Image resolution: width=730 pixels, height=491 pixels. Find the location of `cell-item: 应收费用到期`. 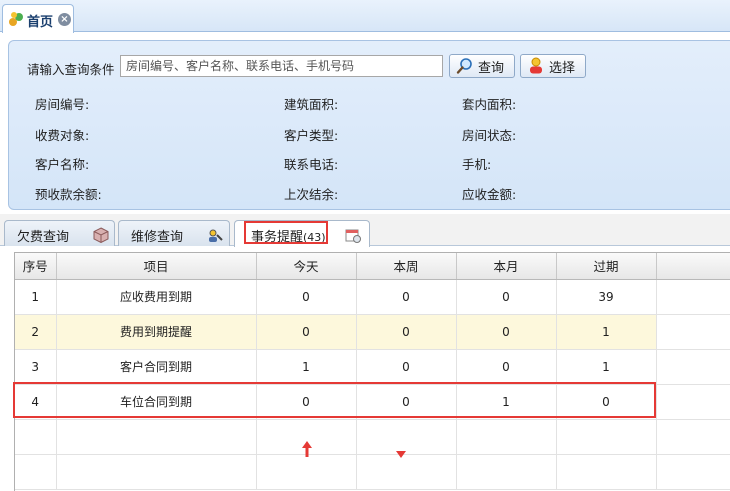

cell-item: 应收费用到期 is located at coordinates (156, 297).